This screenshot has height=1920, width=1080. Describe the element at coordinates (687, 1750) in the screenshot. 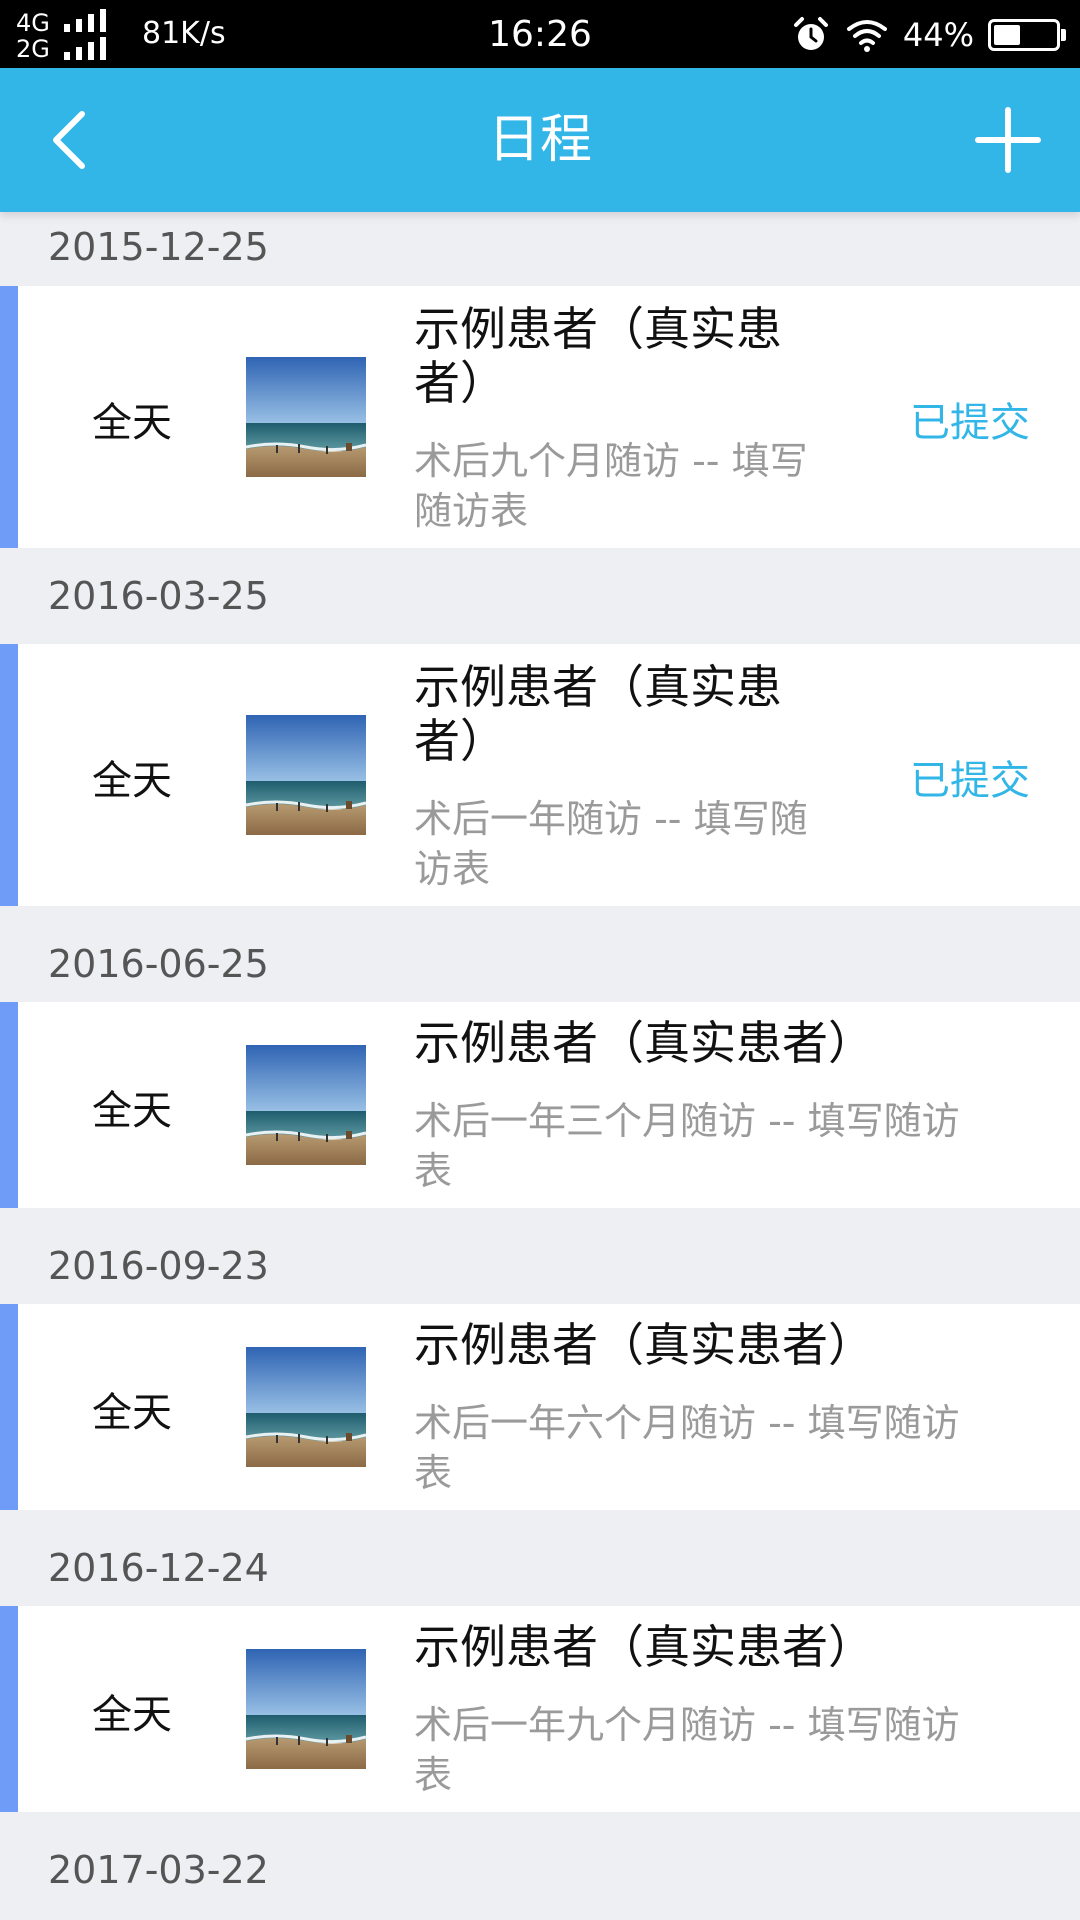

I see `entry-description: 术后一年九个月随访 -- 填写随访表` at that location.